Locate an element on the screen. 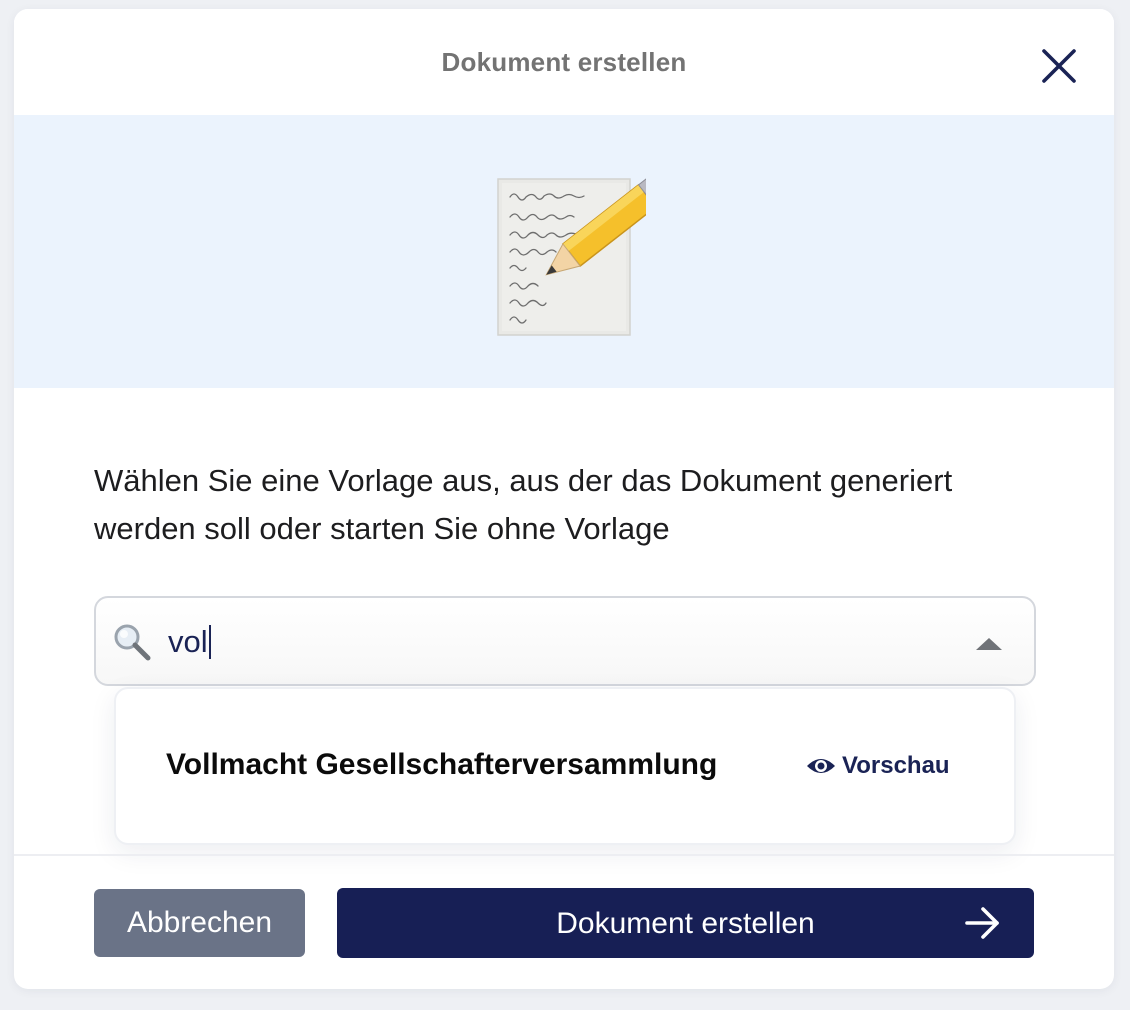 Image resolution: width=1130 pixels, height=1010 pixels. template-search-field: vol is located at coordinates (565, 641).